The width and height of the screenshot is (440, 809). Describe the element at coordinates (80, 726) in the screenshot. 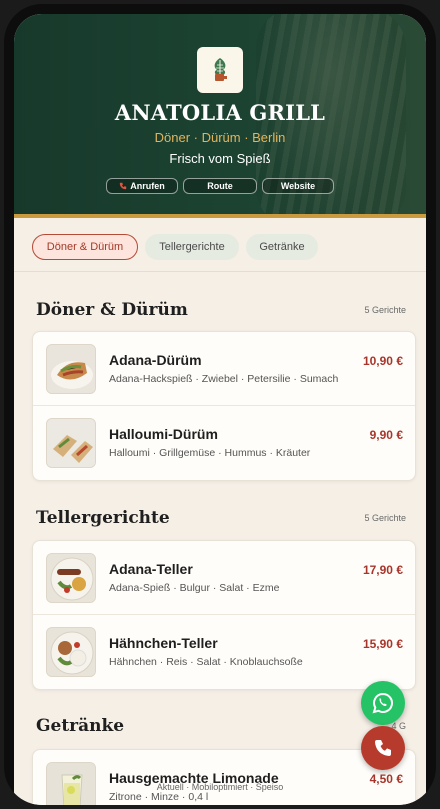

I see `section-title: Getränke` at that location.